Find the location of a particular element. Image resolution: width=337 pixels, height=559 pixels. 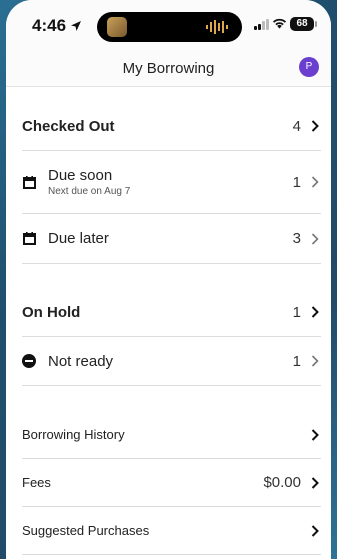

not-ready-row: Not ready 1 is located at coordinates (171, 361).